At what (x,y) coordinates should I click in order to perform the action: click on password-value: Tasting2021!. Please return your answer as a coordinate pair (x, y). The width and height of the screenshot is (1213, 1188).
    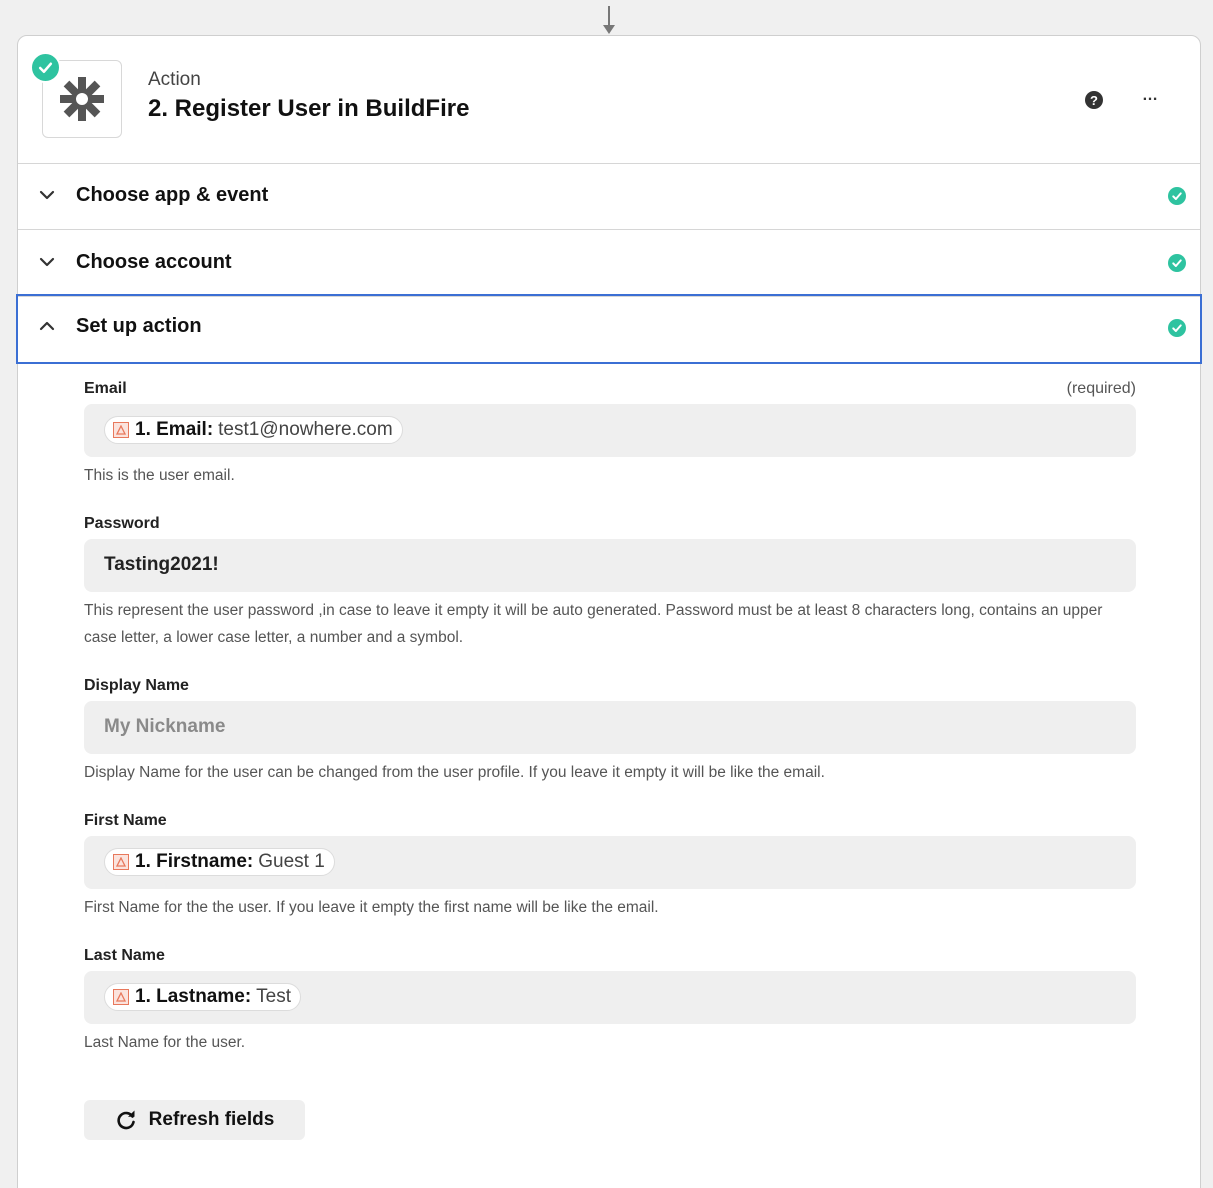
    Looking at the image, I should click on (161, 564).